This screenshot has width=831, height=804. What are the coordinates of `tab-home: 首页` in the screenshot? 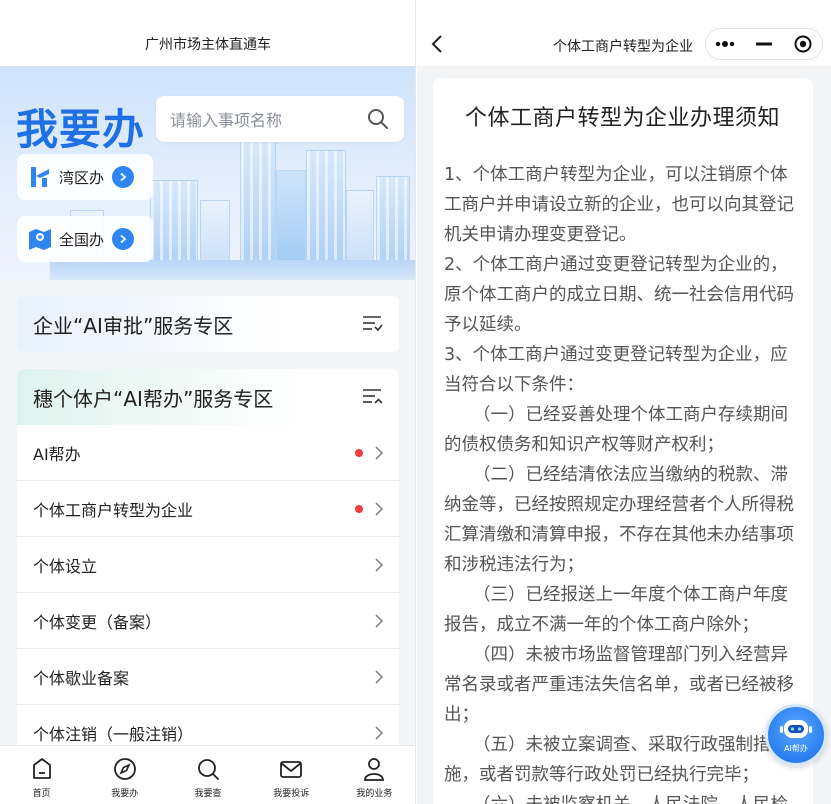 It's located at (41, 775).